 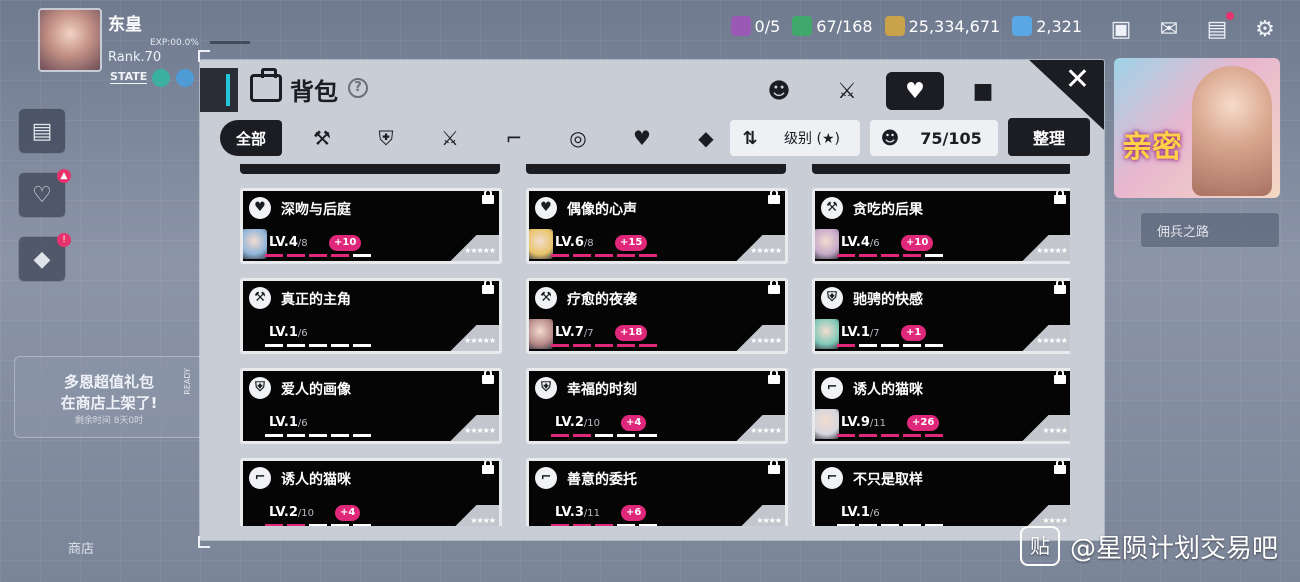 What do you see at coordinates (44, 193) in the screenshot?
I see `album-button: ♡ ▲` at bounding box center [44, 193].